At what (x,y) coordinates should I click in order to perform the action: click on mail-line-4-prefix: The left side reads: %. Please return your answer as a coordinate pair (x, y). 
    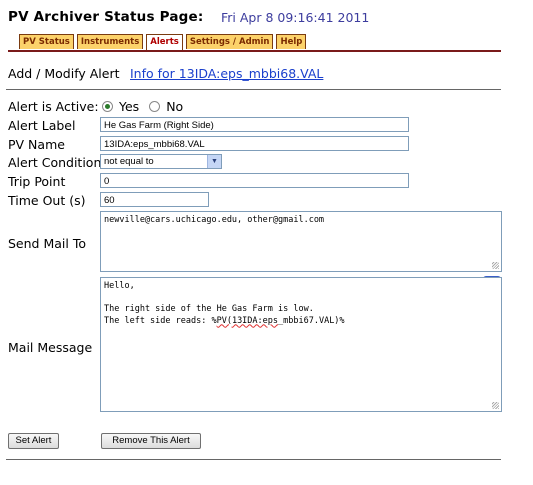
    Looking at the image, I should click on (160, 320).